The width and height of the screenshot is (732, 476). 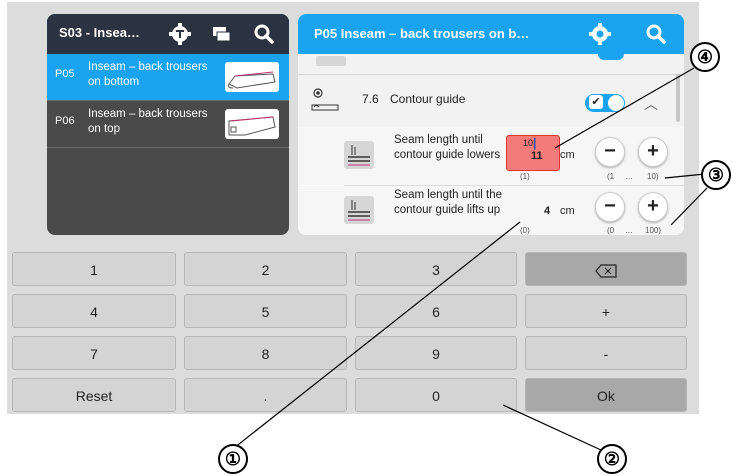 What do you see at coordinates (716, 175) in the screenshot?
I see `callout-3: ③` at bounding box center [716, 175].